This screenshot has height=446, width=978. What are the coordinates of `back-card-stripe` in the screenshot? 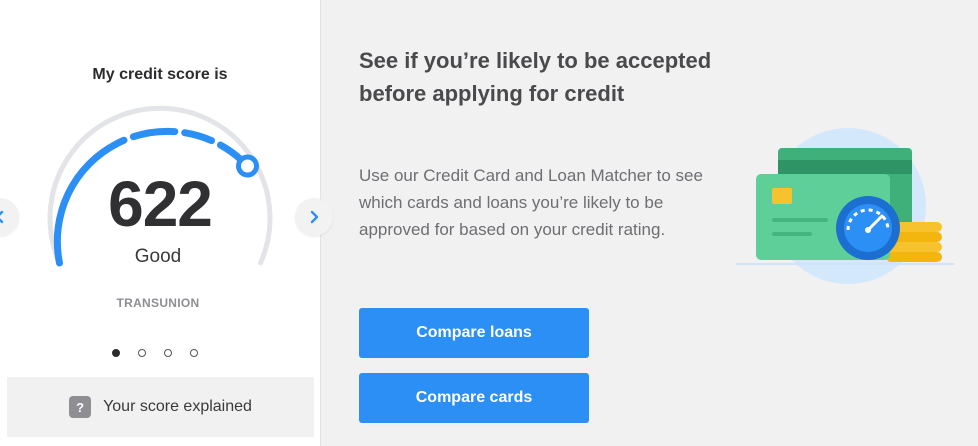 It's located at (845, 167).